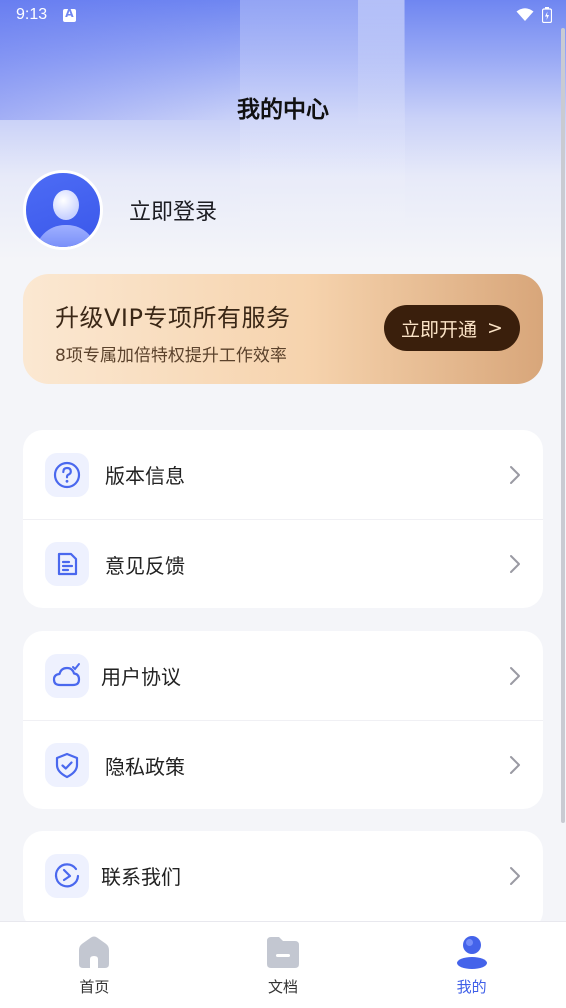 This screenshot has height=1008, width=566. I want to click on nav-item-mine: 我的, so click(471, 965).